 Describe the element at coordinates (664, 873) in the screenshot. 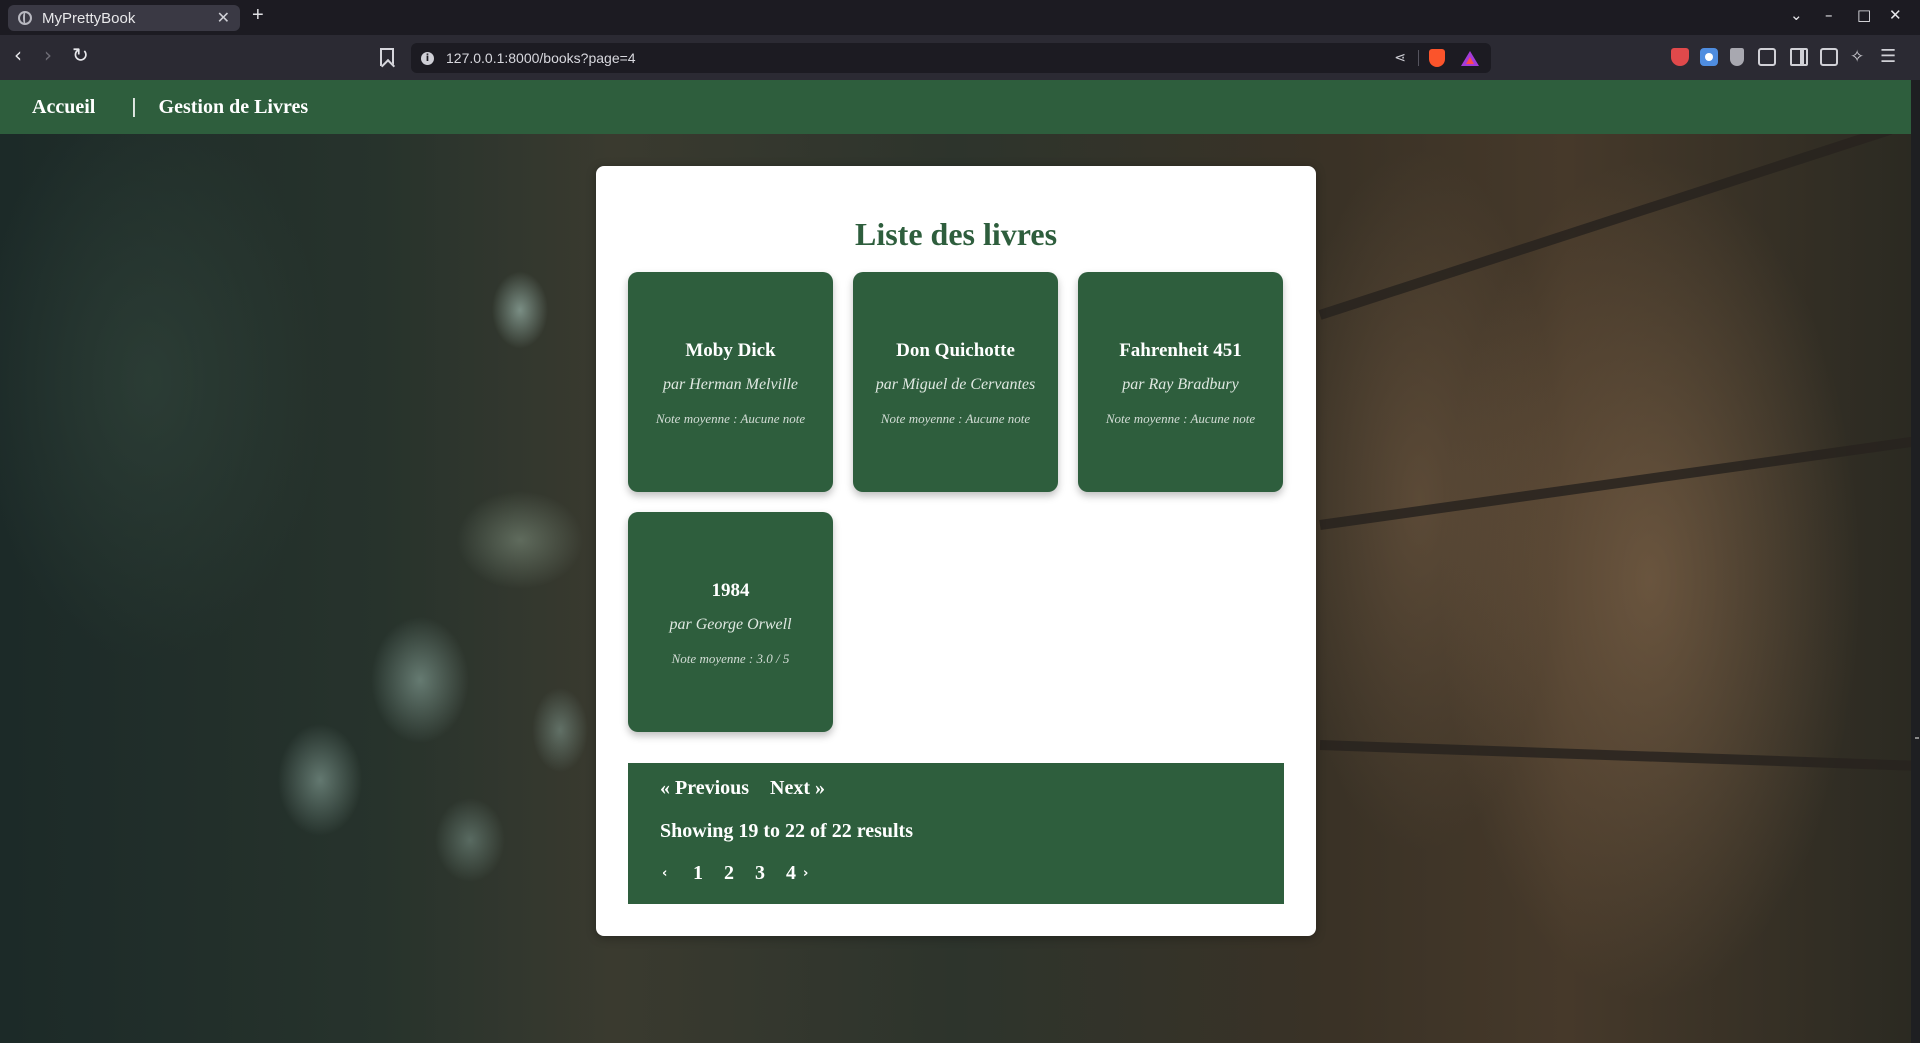

I see `chevron-left-icon: ‹` at that location.